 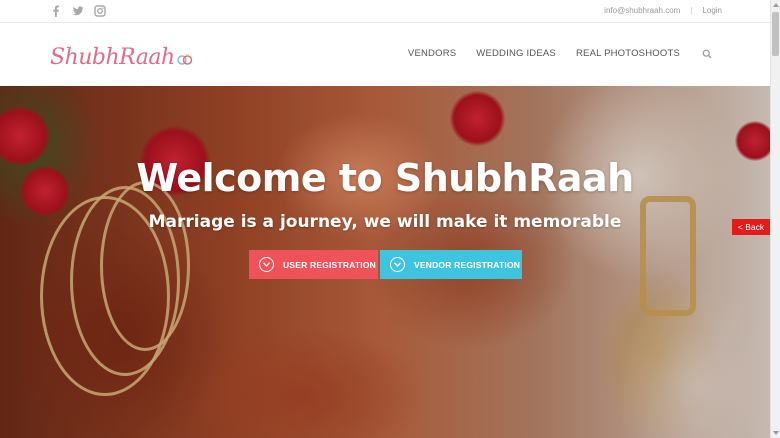 What do you see at coordinates (776, 433) in the screenshot?
I see `scroll-down-arrow-icon` at bounding box center [776, 433].